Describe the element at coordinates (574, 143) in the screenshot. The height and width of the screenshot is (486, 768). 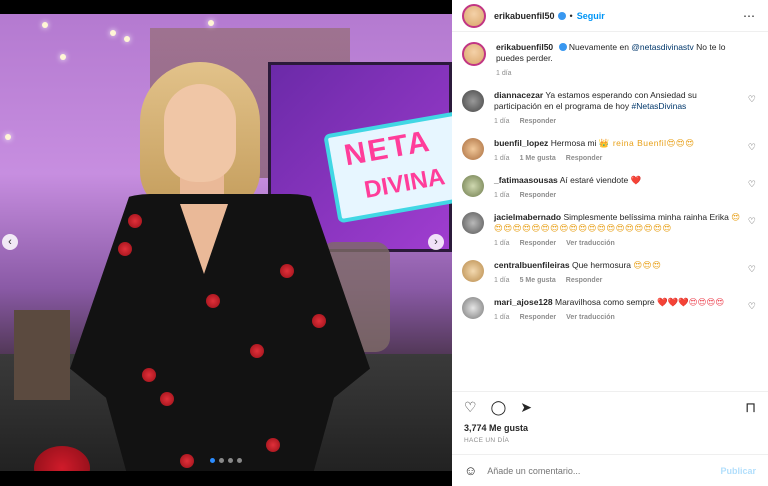
I see `comment-text: Hermosa mi` at that location.